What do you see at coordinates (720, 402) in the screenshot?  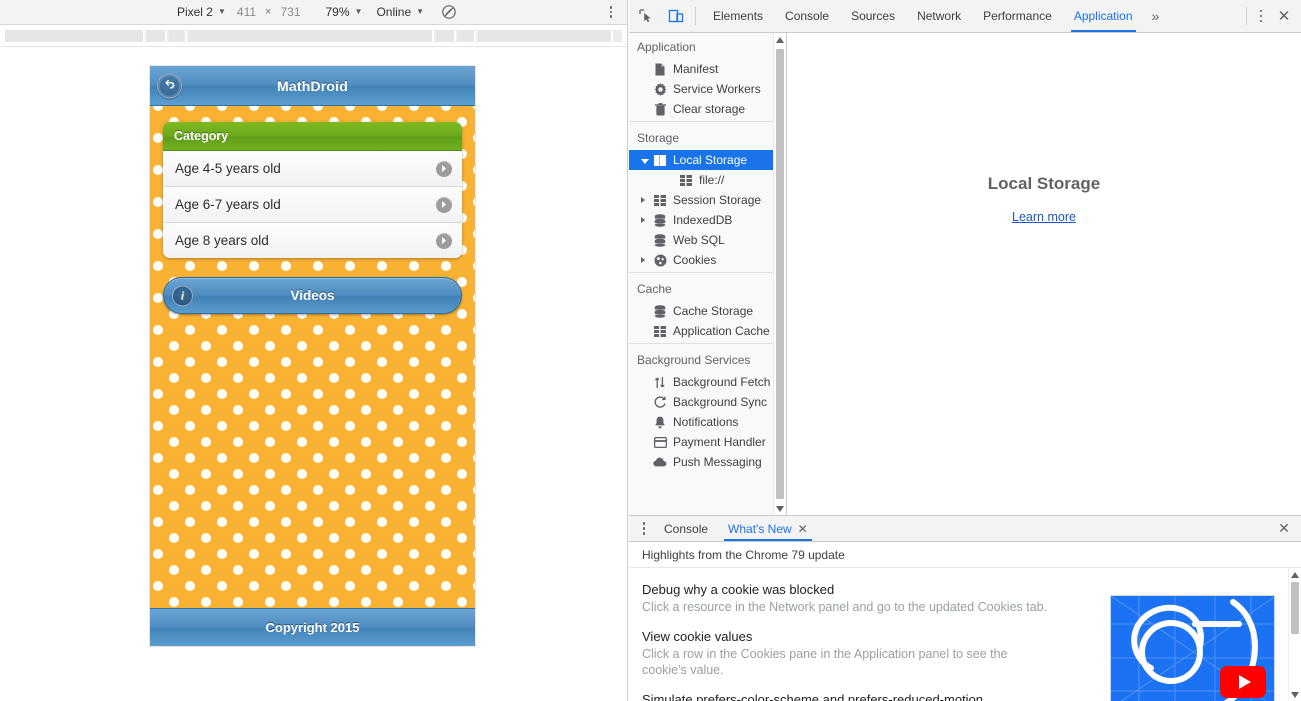 I see `sidebar-item-label: Background Sync` at bounding box center [720, 402].